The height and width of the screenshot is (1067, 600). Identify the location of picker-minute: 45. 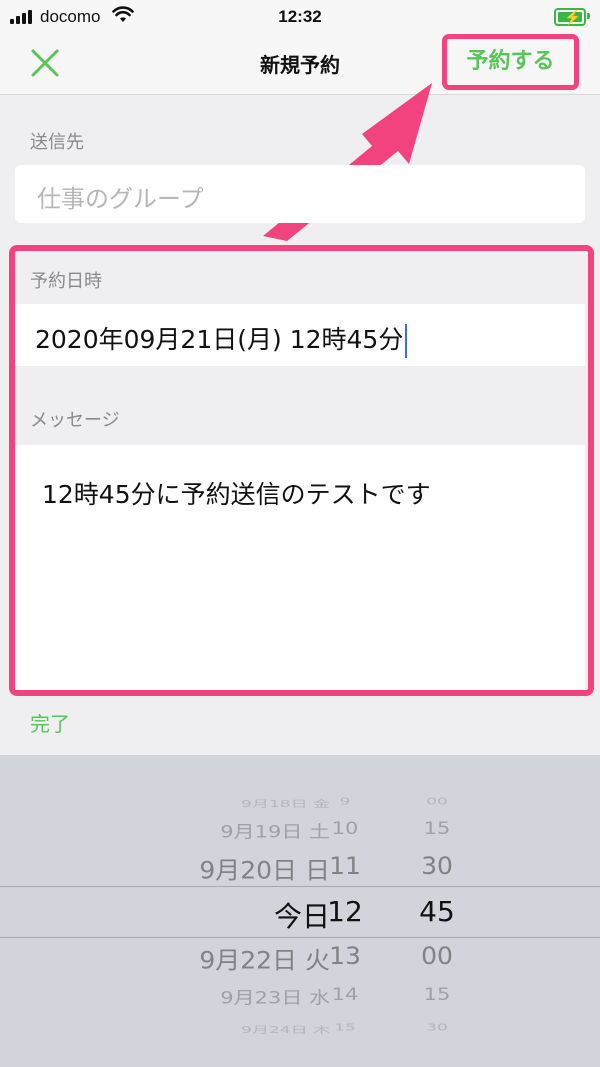
(437, 911).